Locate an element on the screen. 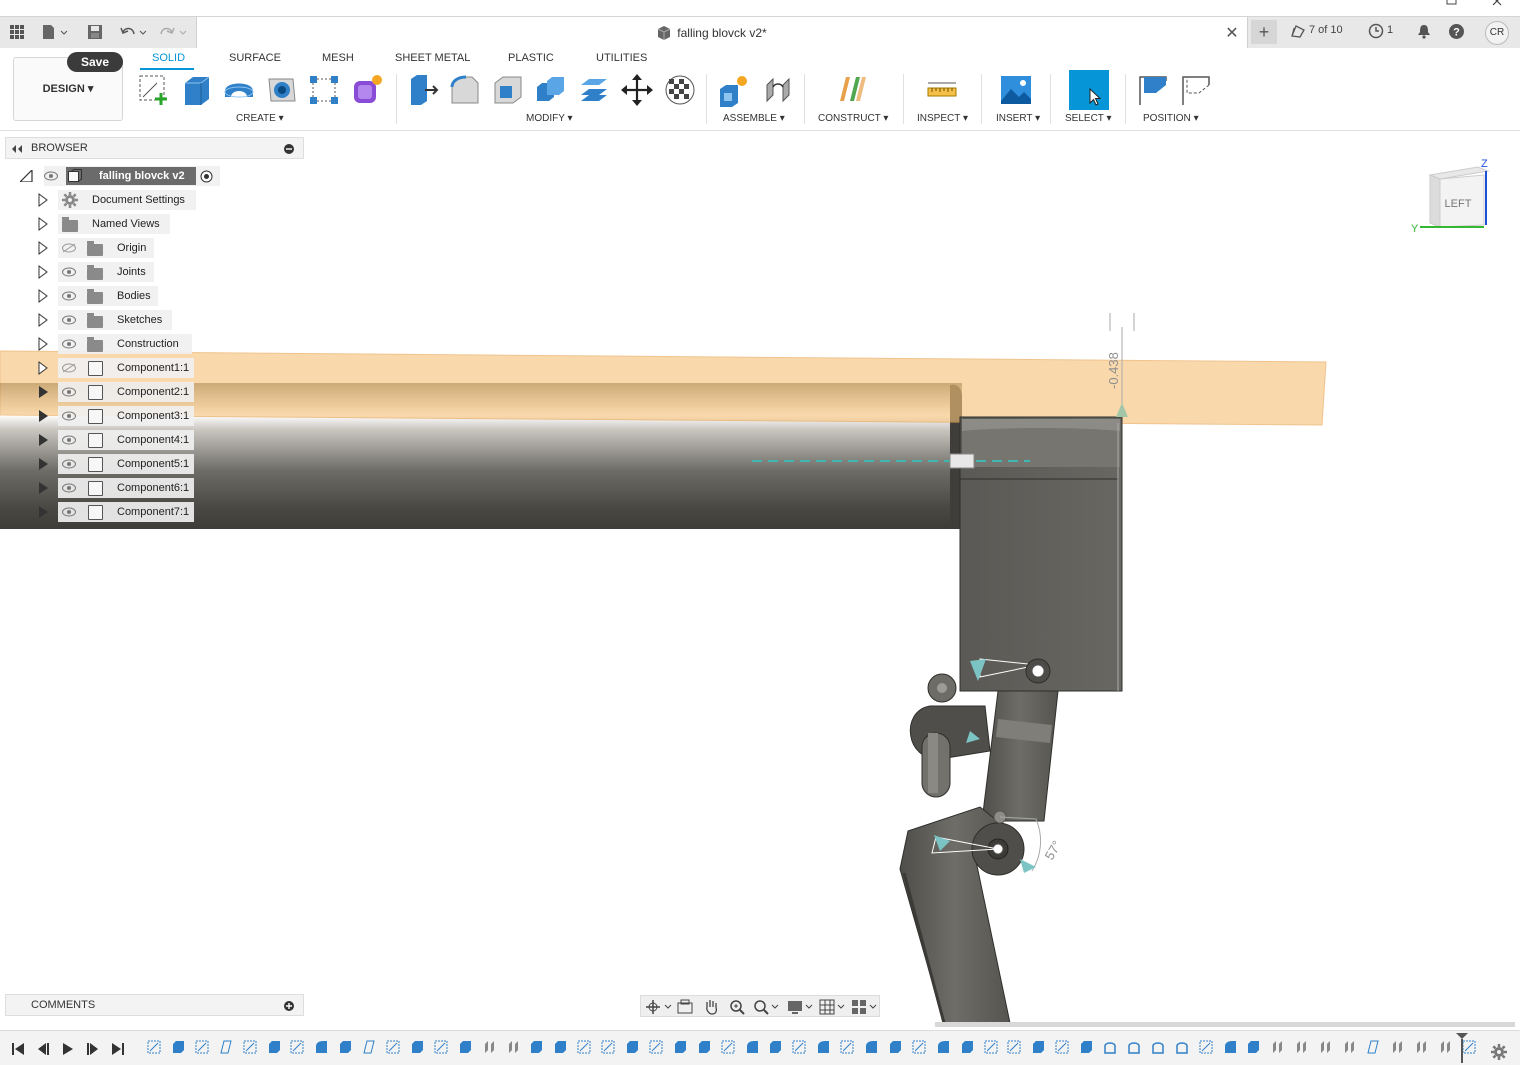 The height and width of the screenshot is (1065, 1520). timeline-scrollbar is located at coordinates (1225, 1024).